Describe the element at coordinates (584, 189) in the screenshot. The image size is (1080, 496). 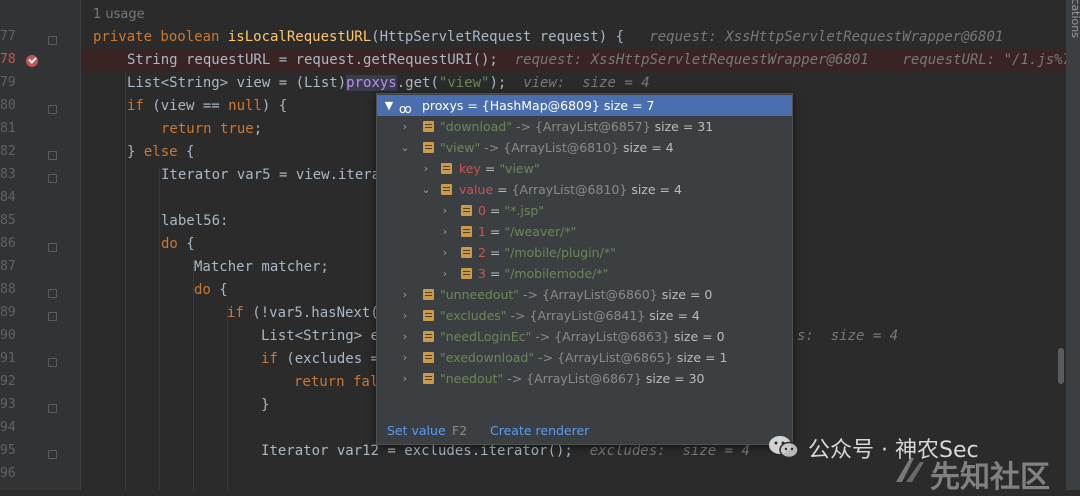
I see `tree-row-value: ⌄ value = {ArrayList@6810} size = 4` at that location.